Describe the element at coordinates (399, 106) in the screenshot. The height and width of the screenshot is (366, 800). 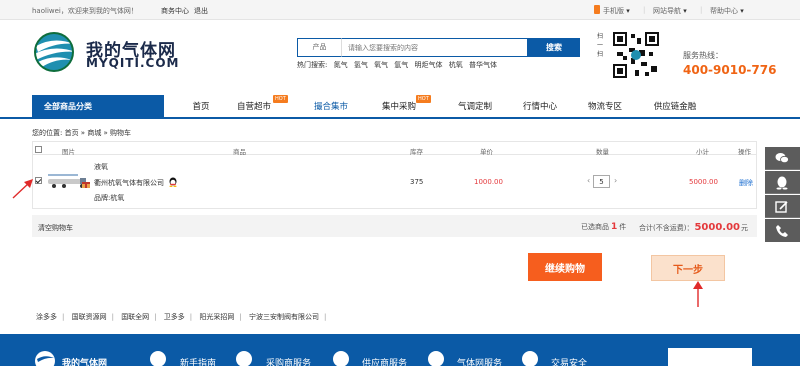
I see `nav-item-group-purchase: 集中采购` at that location.